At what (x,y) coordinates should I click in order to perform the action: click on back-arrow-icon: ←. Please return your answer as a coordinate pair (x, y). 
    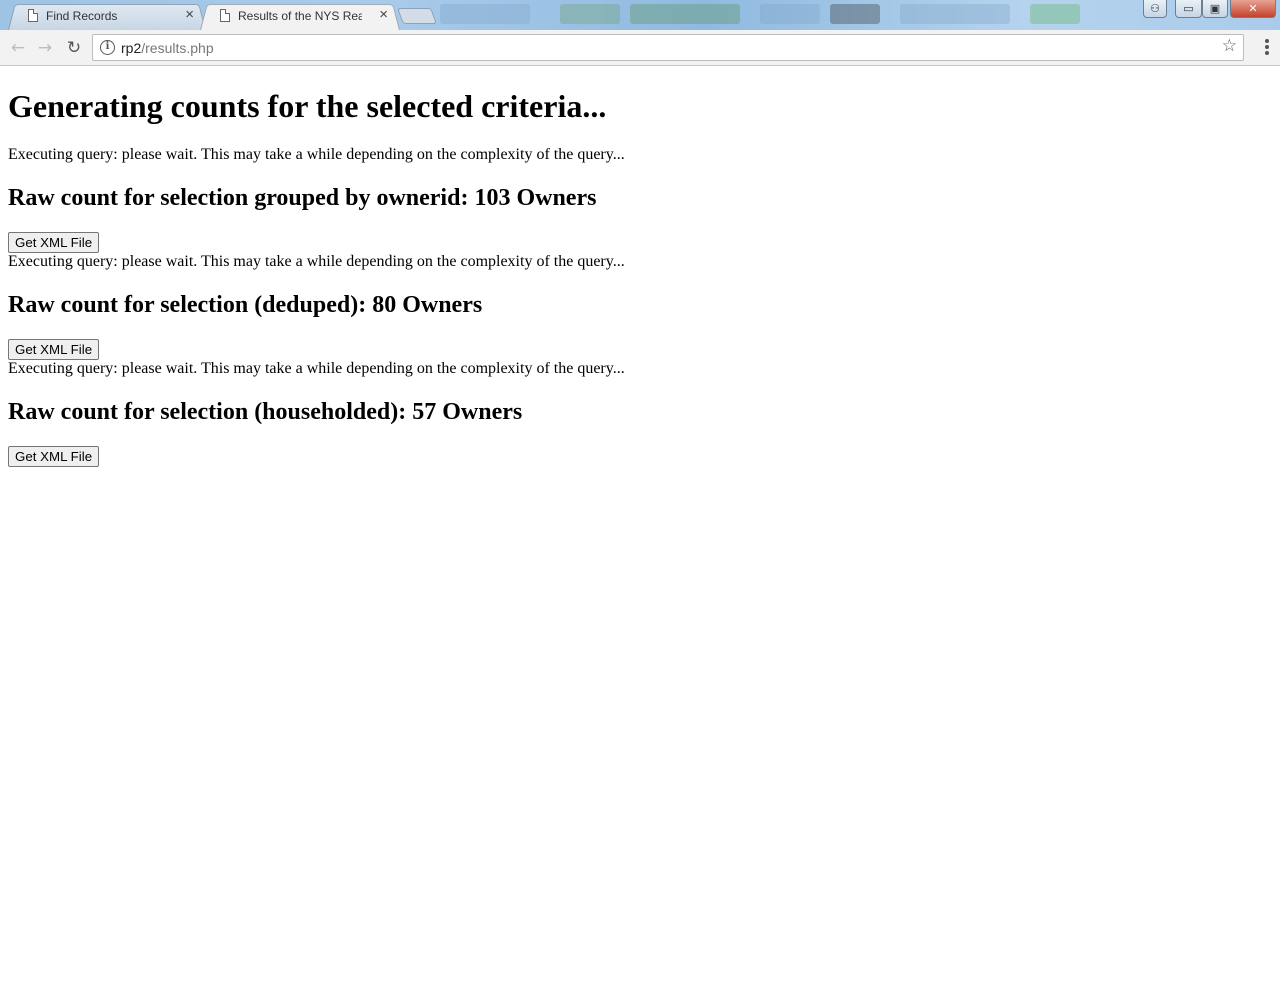
    Looking at the image, I should click on (18, 48).